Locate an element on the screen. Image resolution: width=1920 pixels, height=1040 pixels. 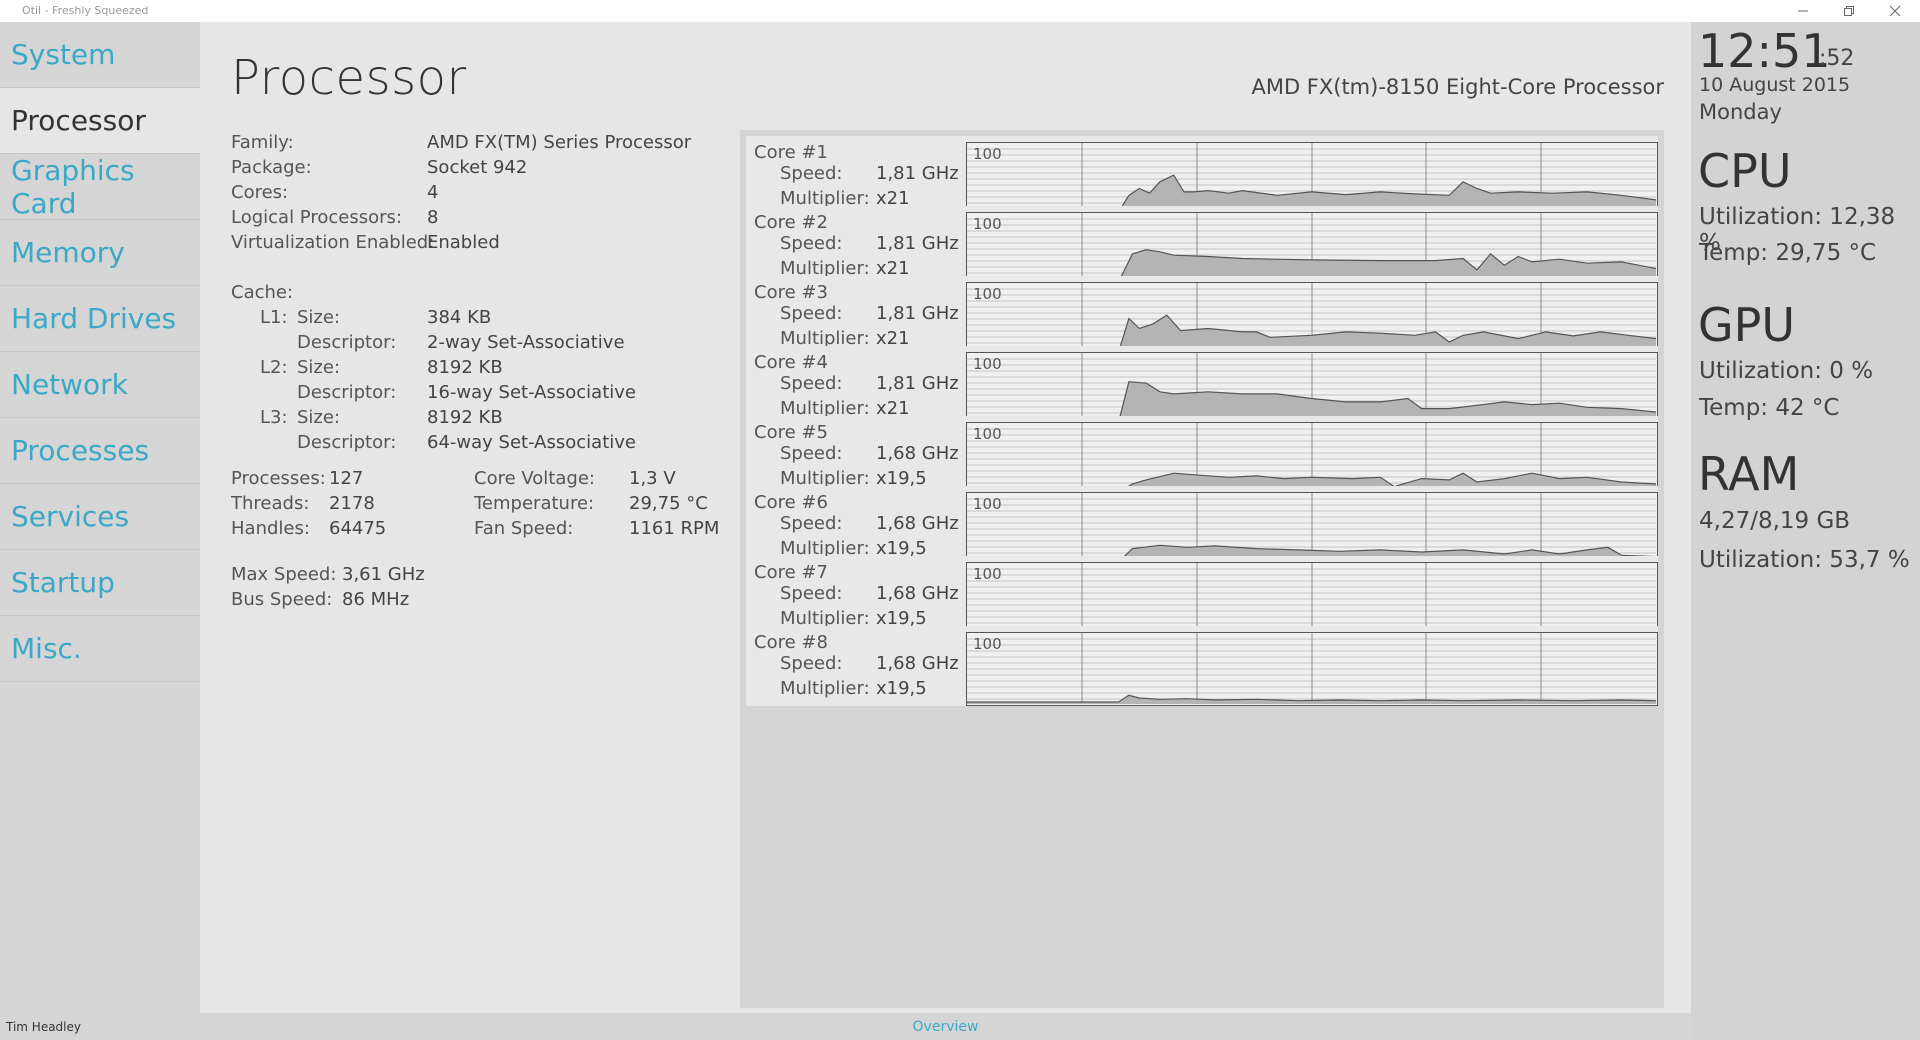
restore-button is located at coordinates (1849, 11).